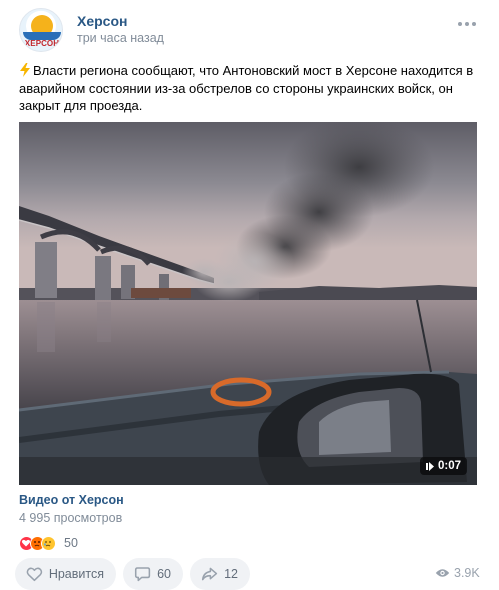 The height and width of the screenshot is (590, 499). I want to click on video-duration: 0:07, so click(449, 466).